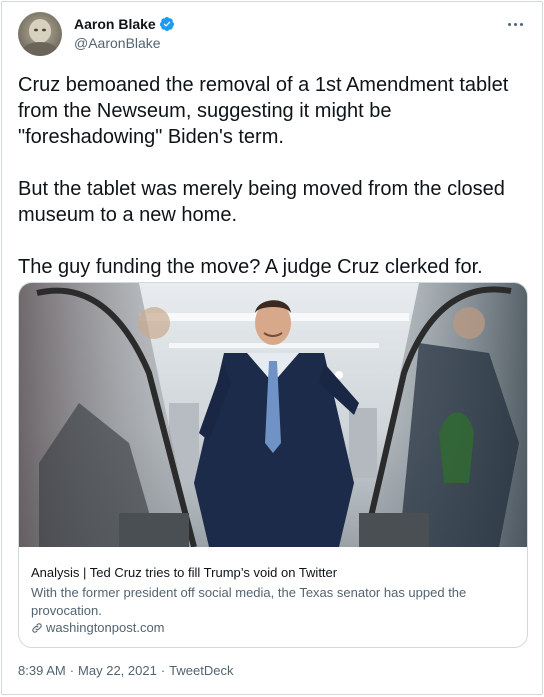 The width and height of the screenshot is (544, 697). What do you see at coordinates (509, 24) in the screenshot?
I see `more-horizontal-icon` at bounding box center [509, 24].